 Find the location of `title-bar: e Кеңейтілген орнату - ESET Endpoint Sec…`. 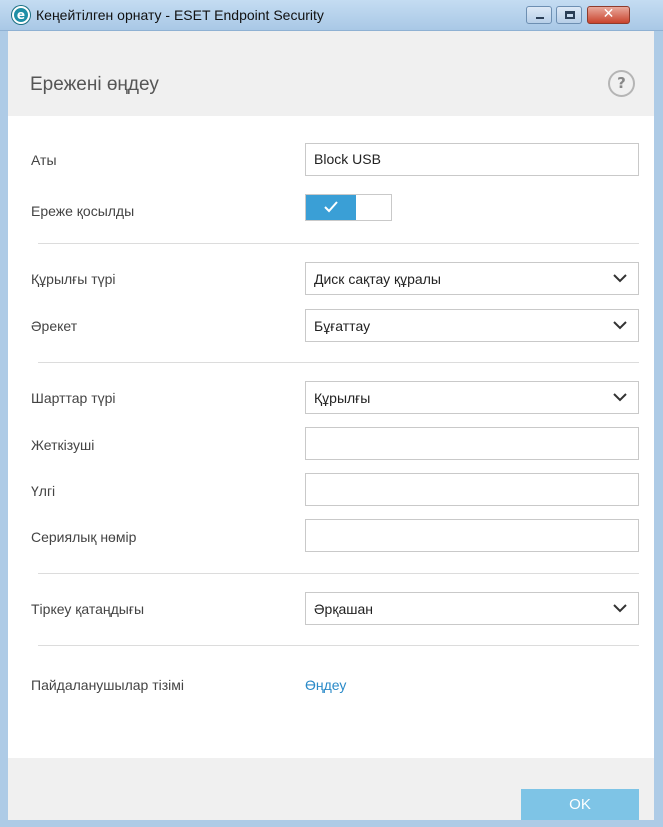

title-bar: e Кеңейтілген орнату - ESET Endpoint Sec… is located at coordinates (331, 15).